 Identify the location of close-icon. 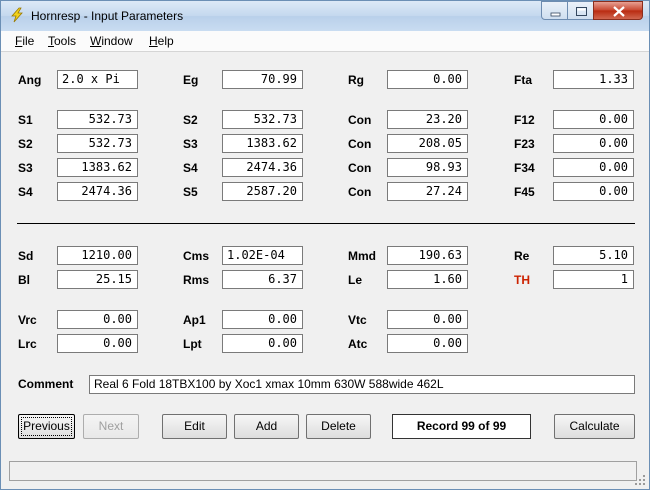
(619, 11).